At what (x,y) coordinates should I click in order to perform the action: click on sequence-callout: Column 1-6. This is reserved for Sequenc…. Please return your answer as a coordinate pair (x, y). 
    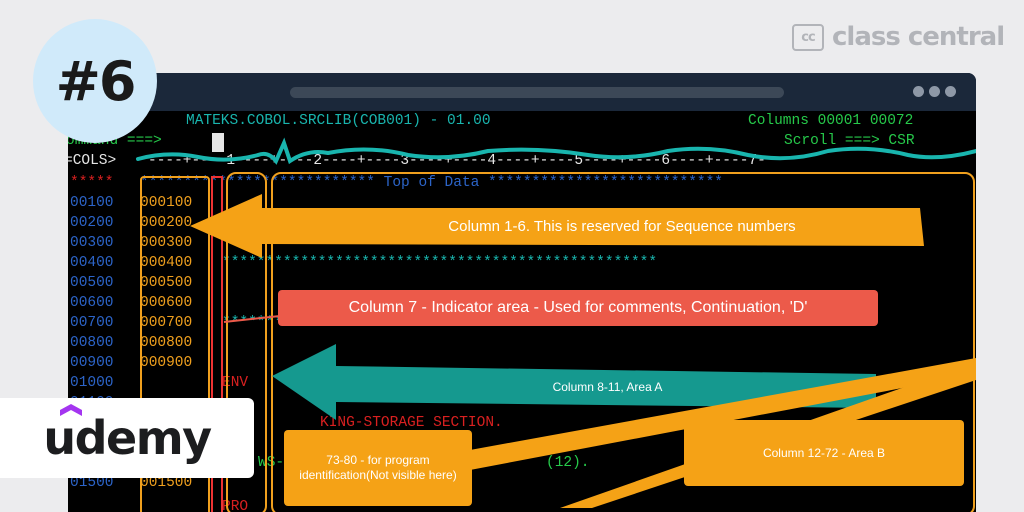
    Looking at the image, I should click on (622, 226).